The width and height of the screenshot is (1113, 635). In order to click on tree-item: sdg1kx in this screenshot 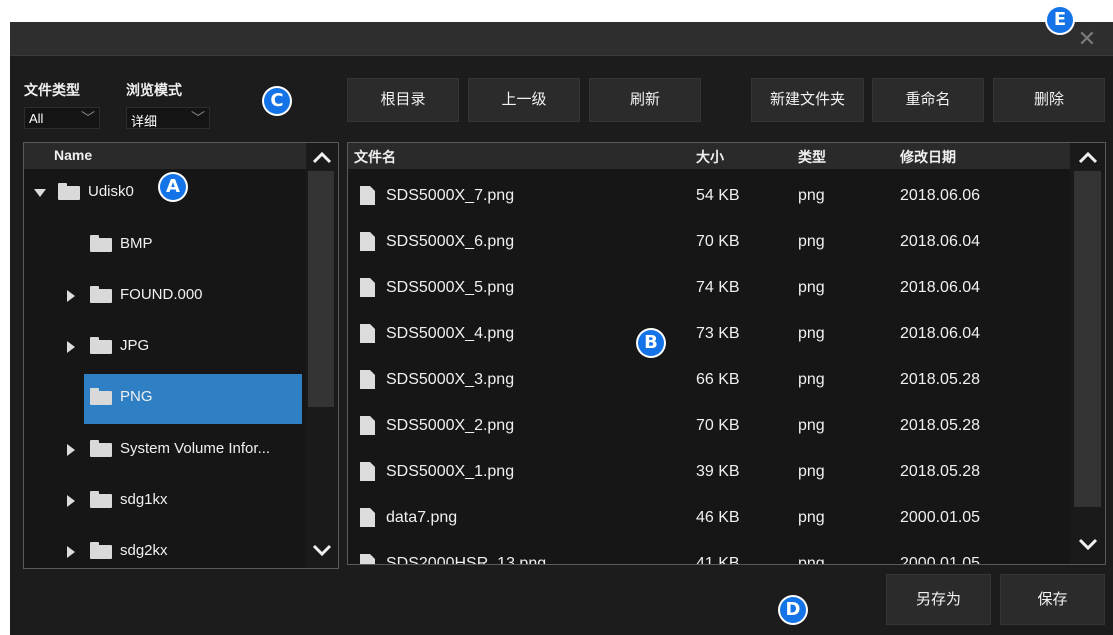, I will do `click(165, 500)`.